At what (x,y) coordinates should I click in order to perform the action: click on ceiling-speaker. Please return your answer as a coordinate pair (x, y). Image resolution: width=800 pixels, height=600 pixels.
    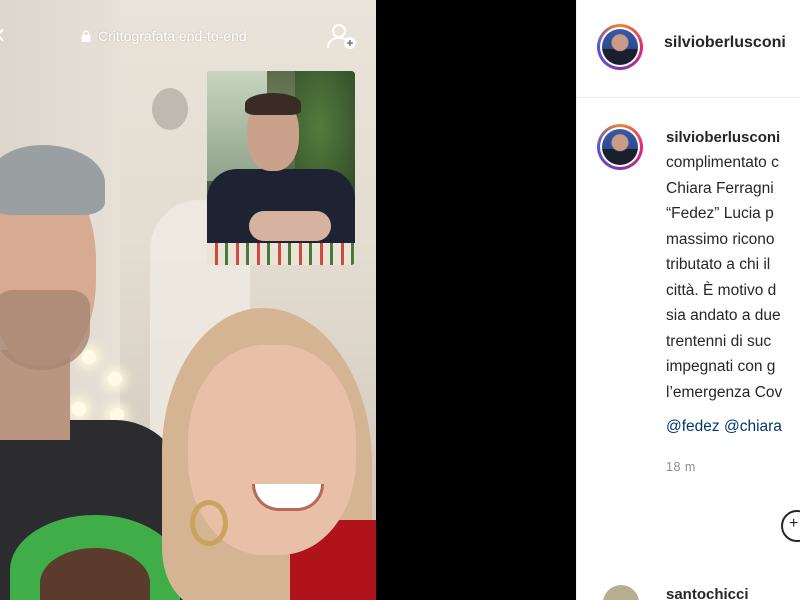
    Looking at the image, I should click on (170, 109).